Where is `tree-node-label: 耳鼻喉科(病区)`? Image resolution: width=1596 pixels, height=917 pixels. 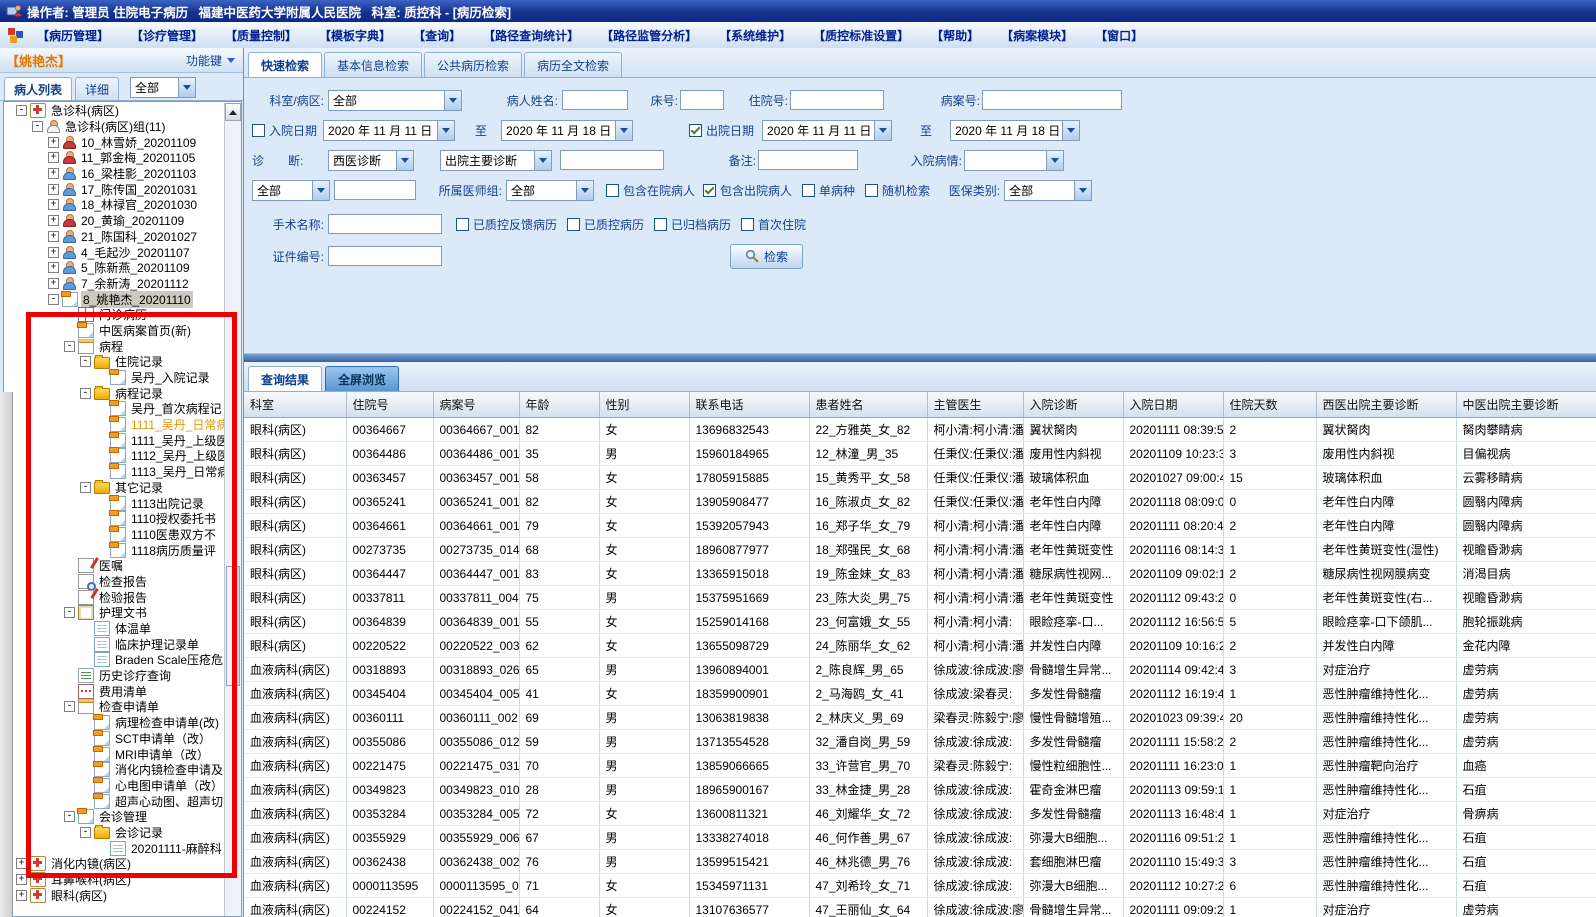 tree-node-label: 耳鼻喉科(病区) is located at coordinates (91, 879).